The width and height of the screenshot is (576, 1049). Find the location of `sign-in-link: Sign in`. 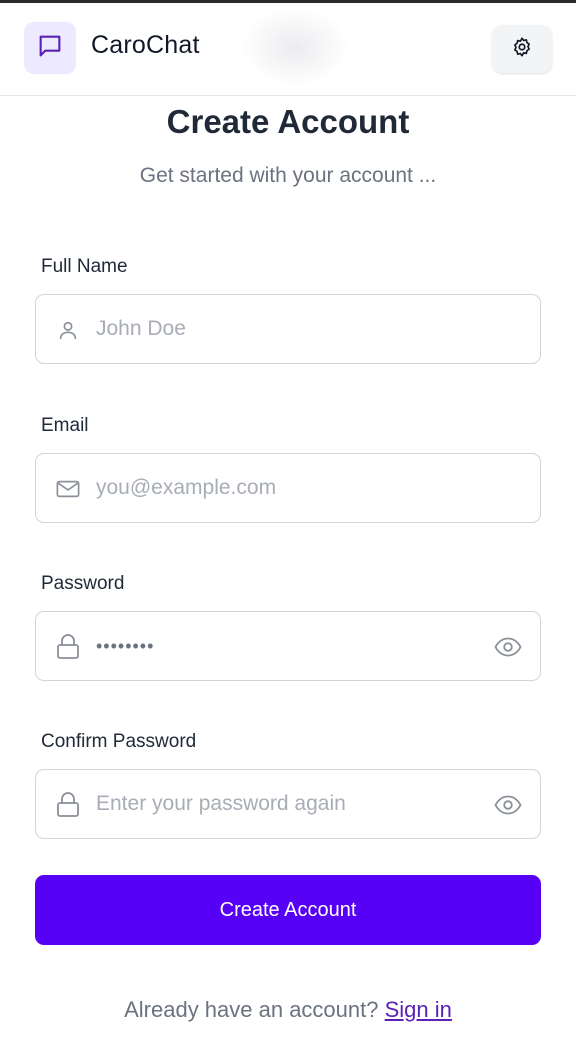

sign-in-link: Sign in is located at coordinates (418, 1009).